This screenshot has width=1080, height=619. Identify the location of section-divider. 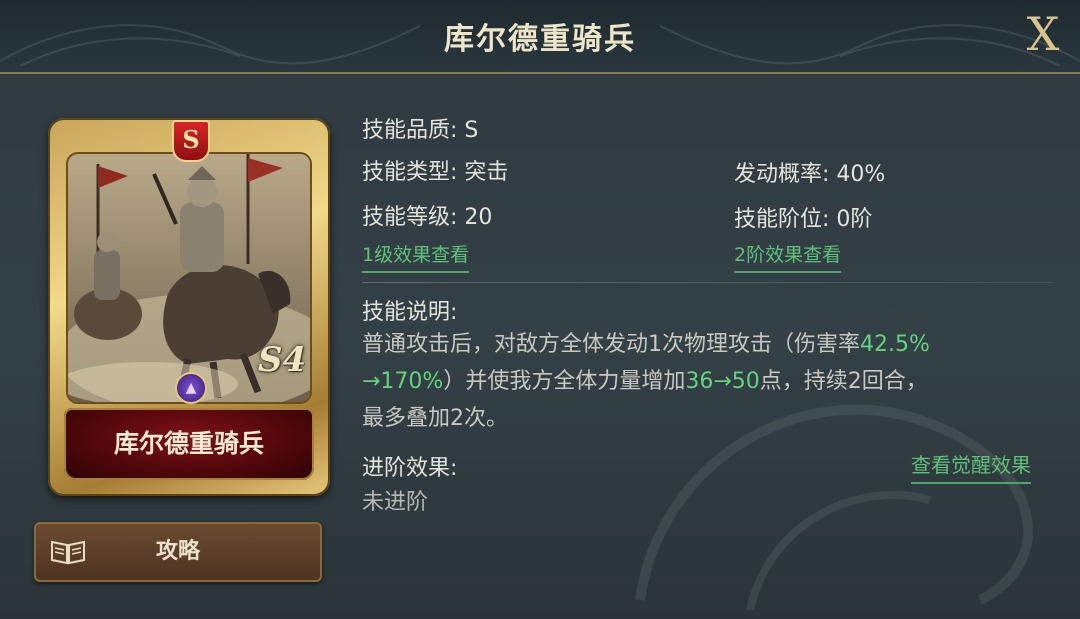
(707, 282).